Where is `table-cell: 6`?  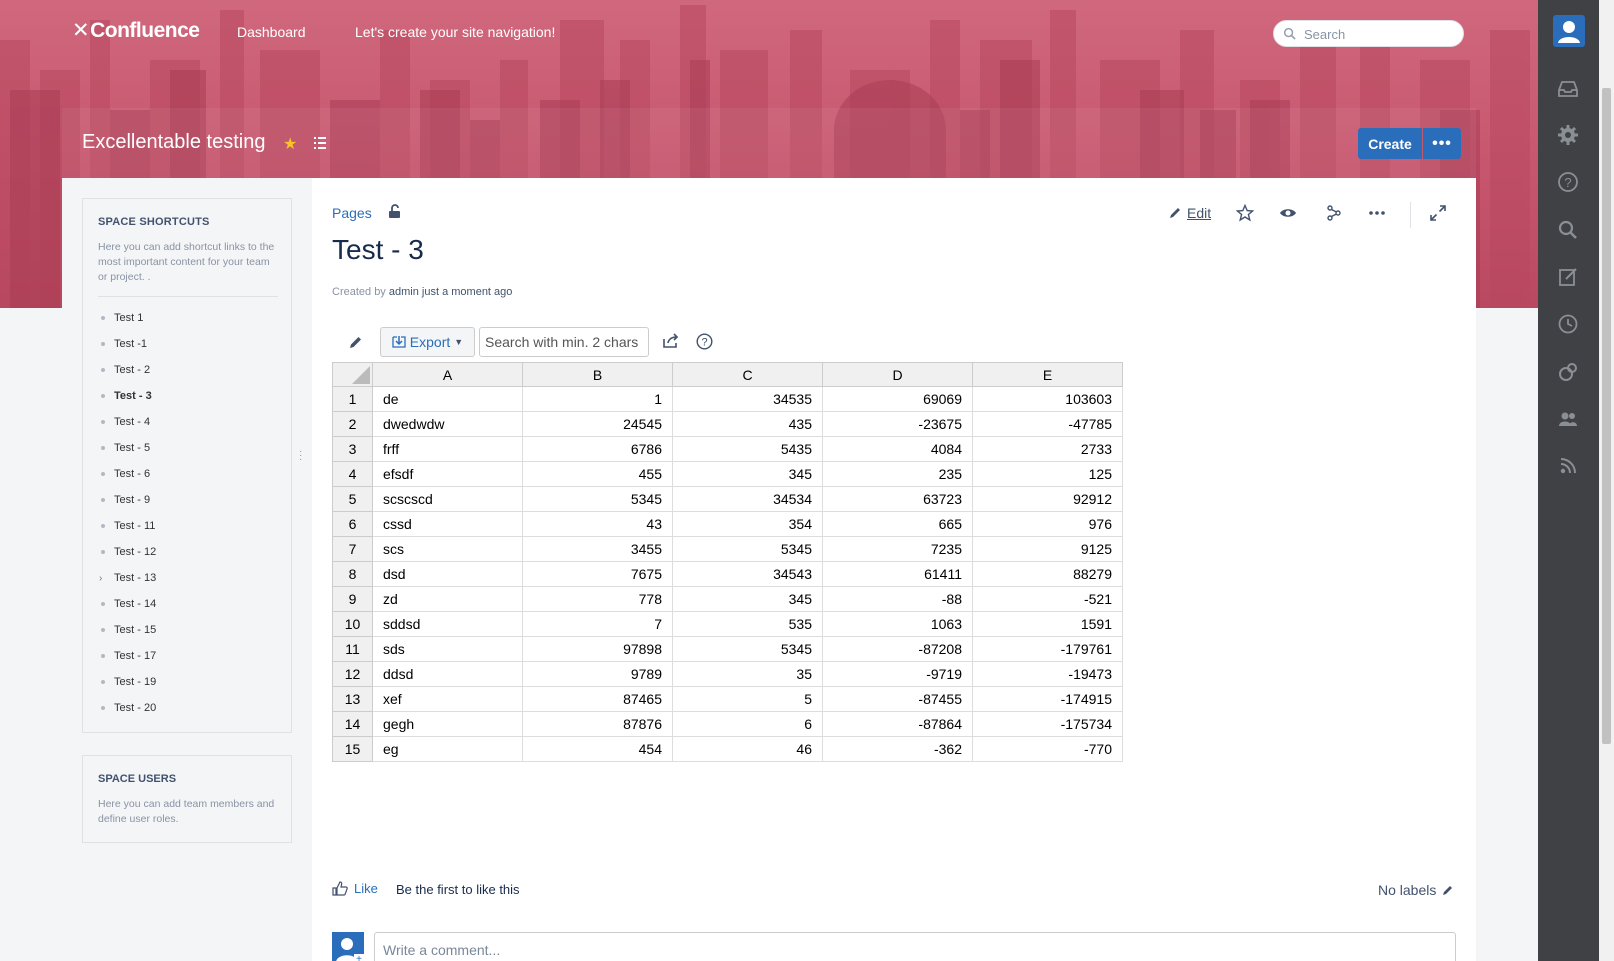 table-cell: 6 is located at coordinates (747, 724).